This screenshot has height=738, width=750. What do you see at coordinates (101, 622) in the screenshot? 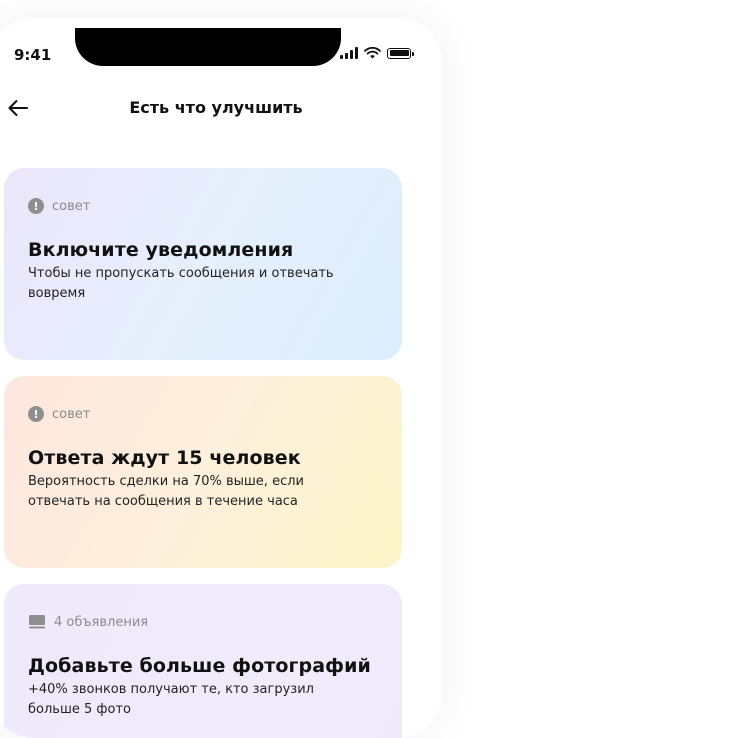
I see `card-tag-text: 4 объявления` at bounding box center [101, 622].